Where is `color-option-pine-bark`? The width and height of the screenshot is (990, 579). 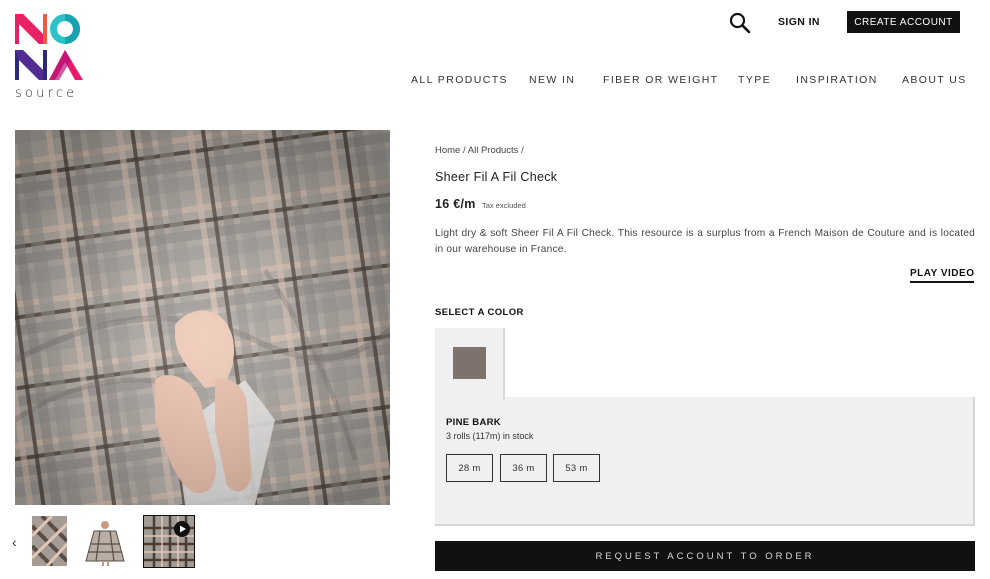
color-option-pine-bark is located at coordinates (470, 364).